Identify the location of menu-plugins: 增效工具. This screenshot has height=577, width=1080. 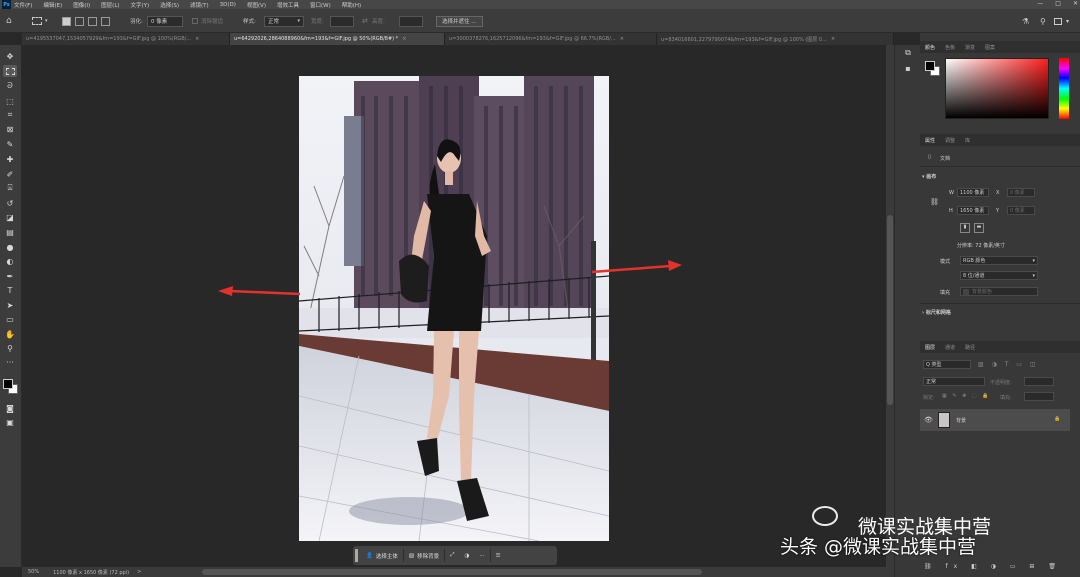
(288, 5).